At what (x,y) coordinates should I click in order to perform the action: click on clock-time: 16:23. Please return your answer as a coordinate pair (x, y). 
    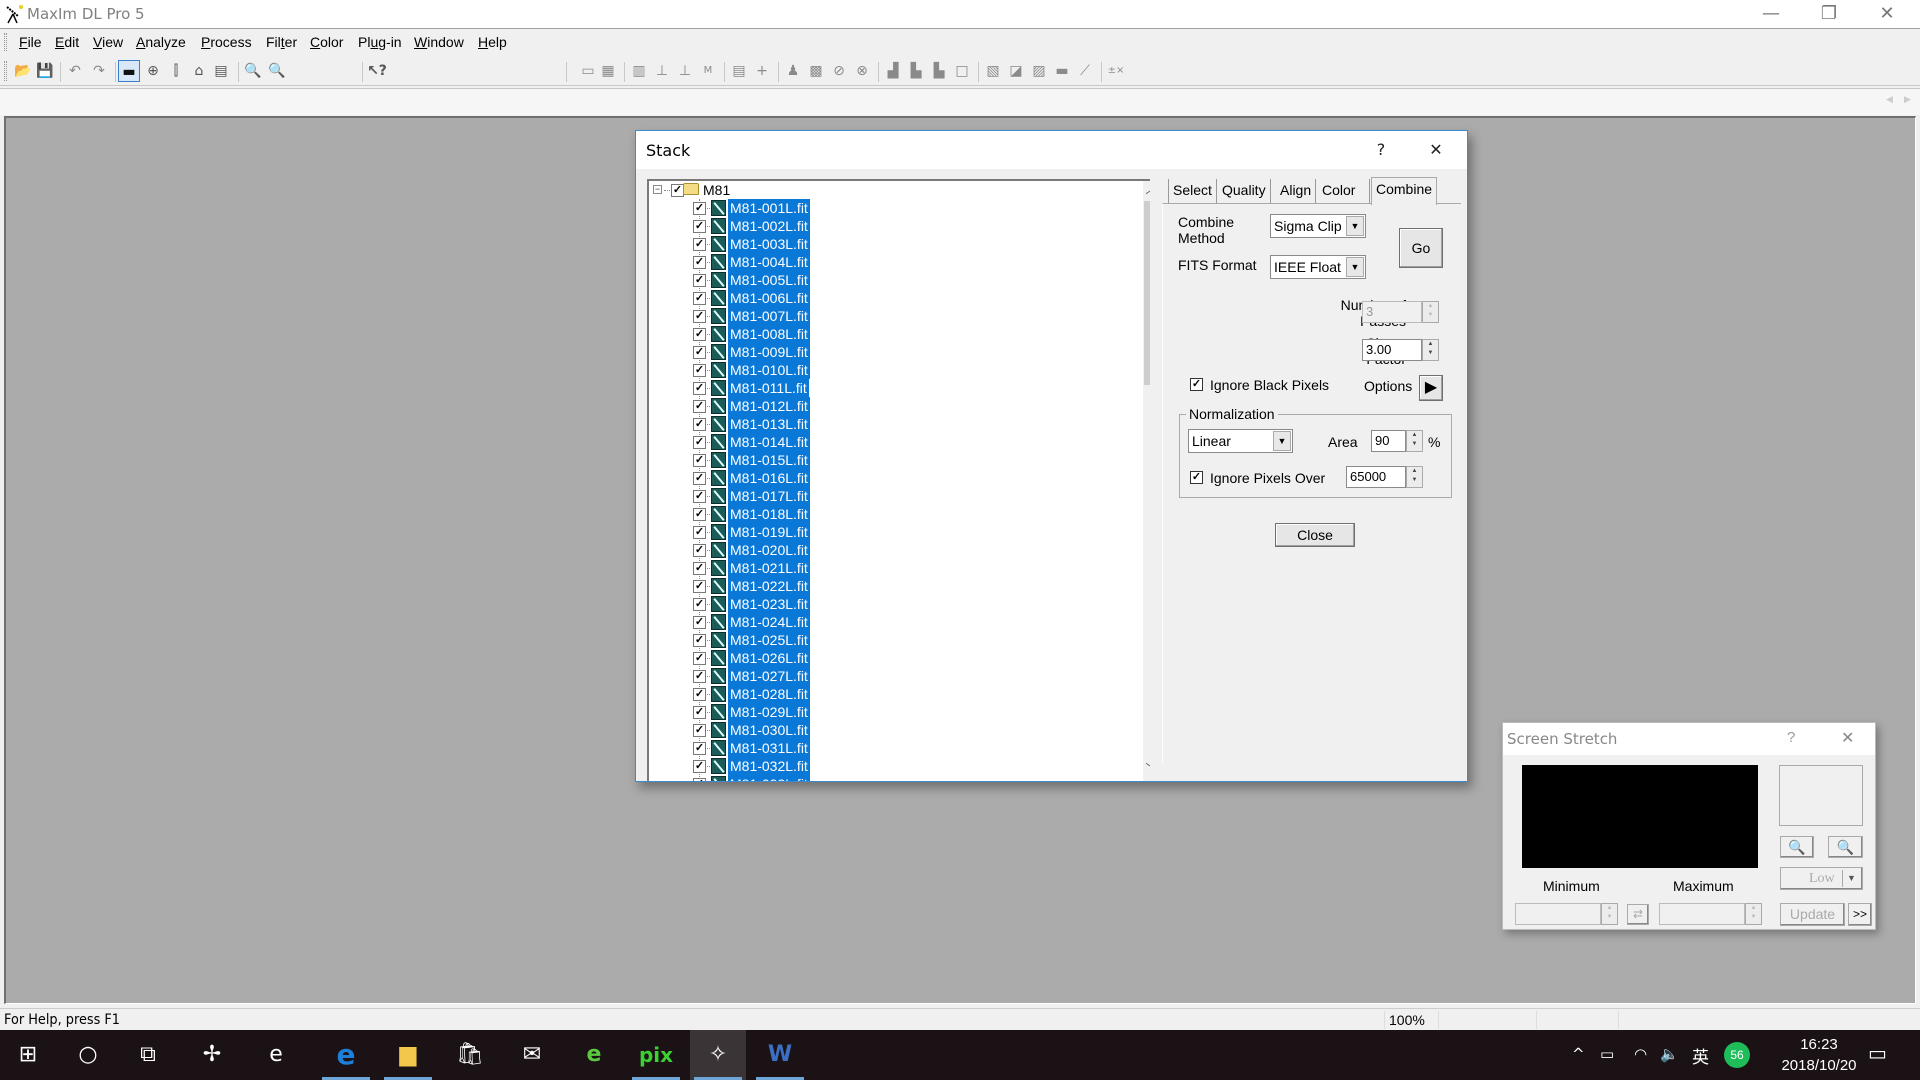
    Looking at the image, I should click on (1819, 1044).